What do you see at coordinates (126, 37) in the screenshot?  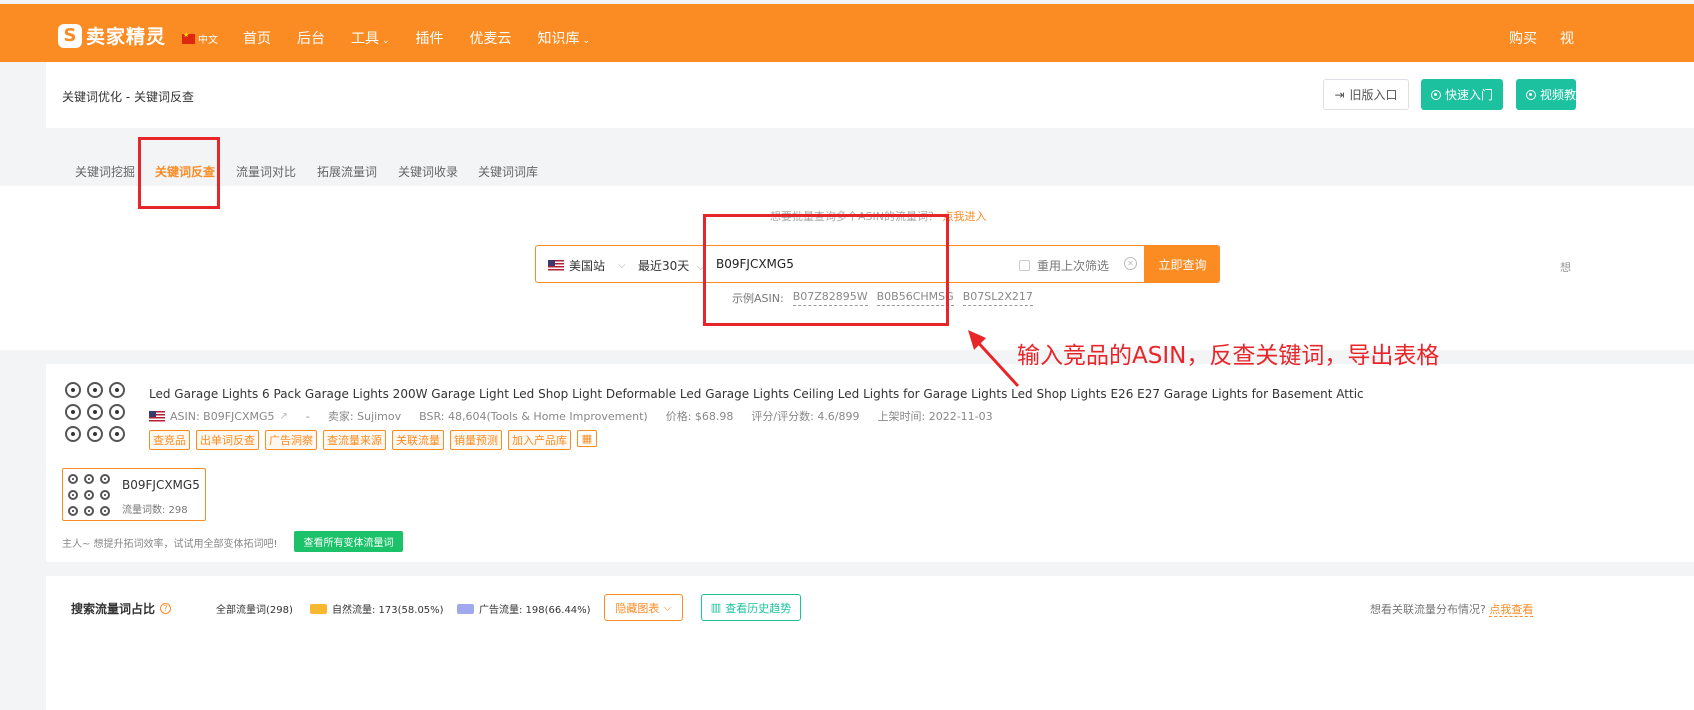 I see `brand-name: 卖家精灵` at bounding box center [126, 37].